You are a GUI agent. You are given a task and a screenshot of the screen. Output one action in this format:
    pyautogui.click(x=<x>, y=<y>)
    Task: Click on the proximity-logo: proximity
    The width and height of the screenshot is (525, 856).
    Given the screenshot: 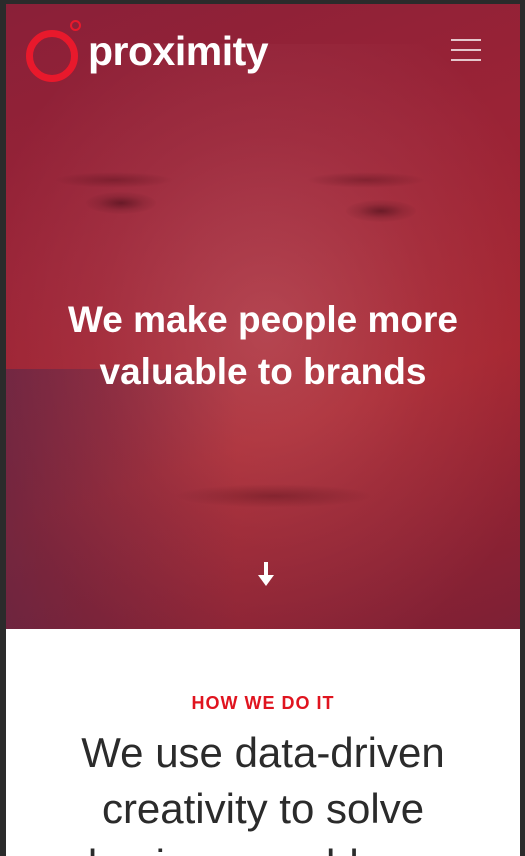 What is the action you would take?
    pyautogui.click(x=147, y=51)
    